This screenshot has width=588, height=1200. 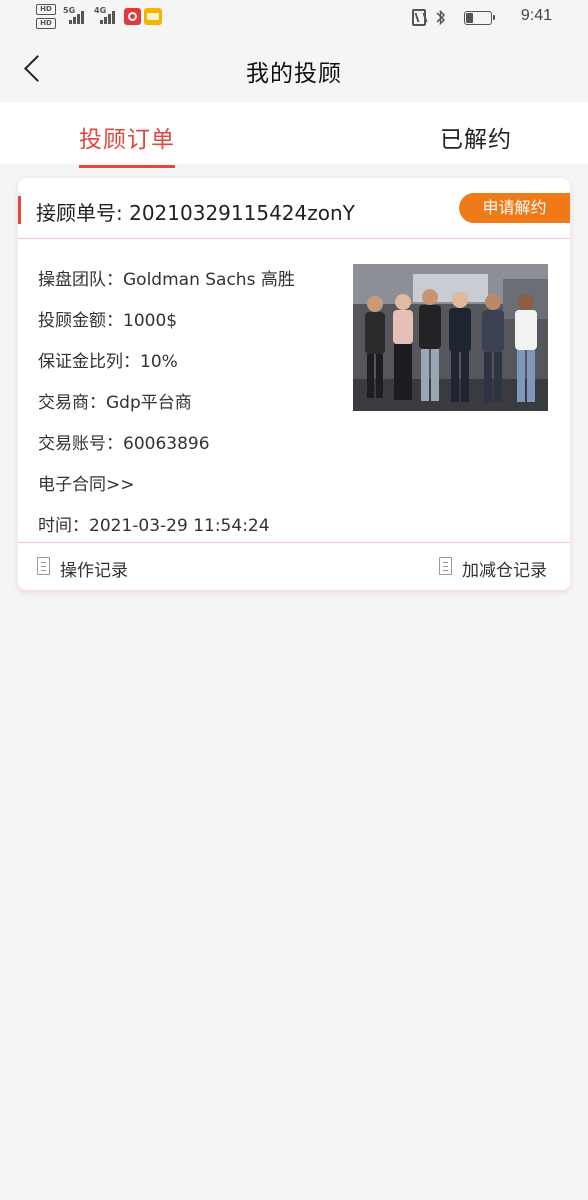 What do you see at coordinates (479, 18) in the screenshot?
I see `battery-icon` at bounding box center [479, 18].